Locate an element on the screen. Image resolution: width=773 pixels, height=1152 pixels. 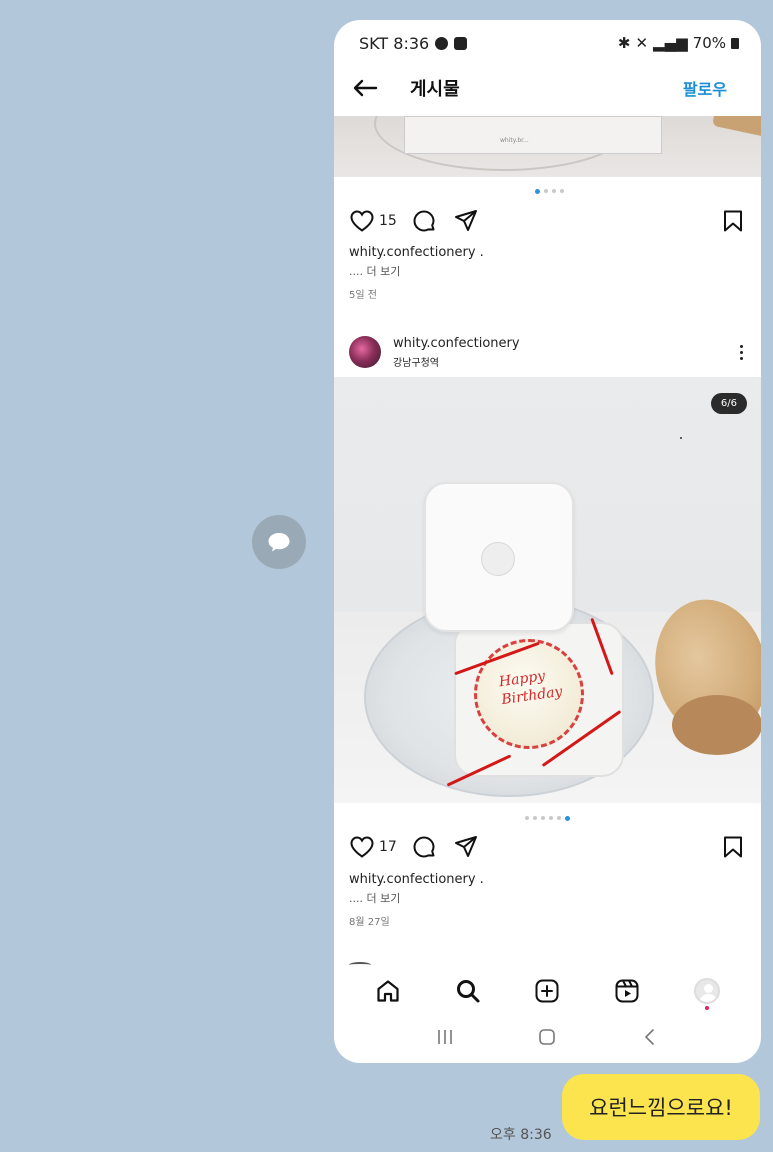
post2-carousel-dots is located at coordinates (547, 818).